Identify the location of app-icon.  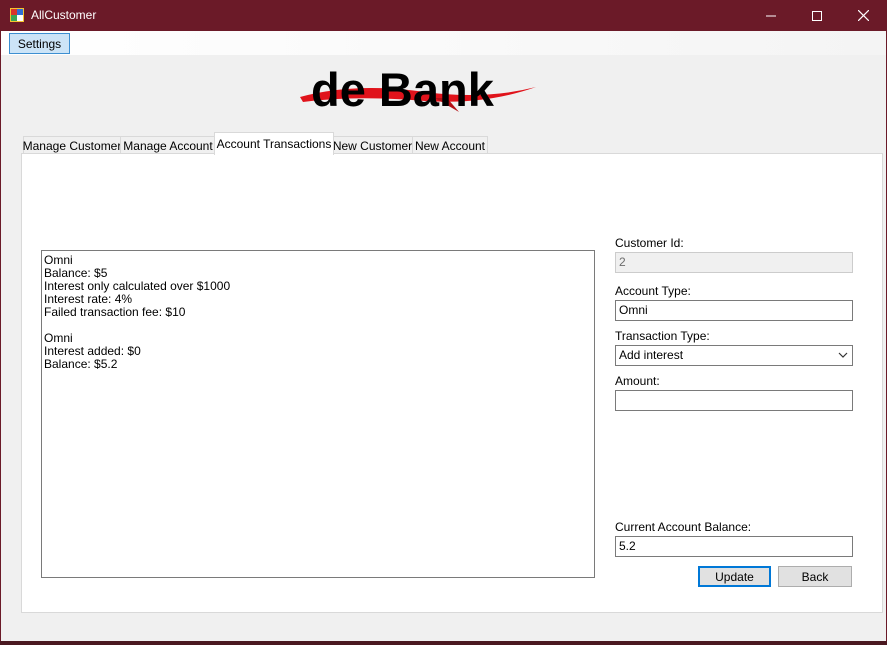
(17, 15).